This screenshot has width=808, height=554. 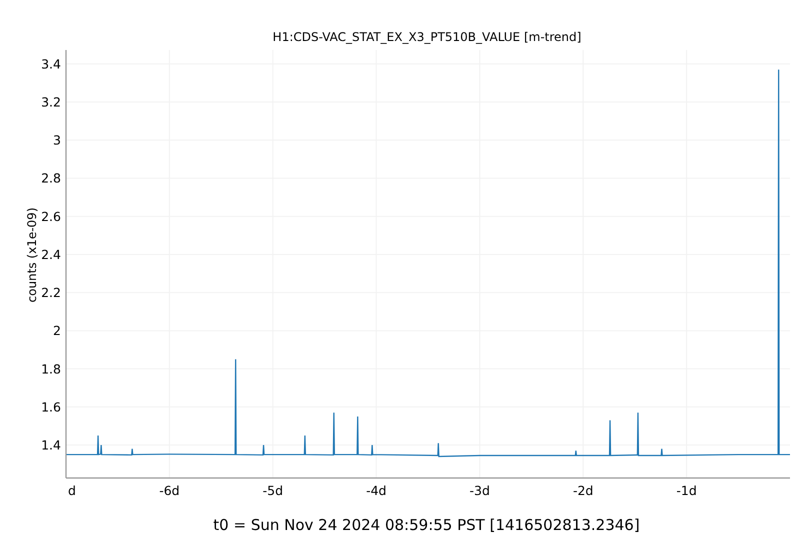 What do you see at coordinates (72, 490) in the screenshot?
I see `tick-label: d` at bounding box center [72, 490].